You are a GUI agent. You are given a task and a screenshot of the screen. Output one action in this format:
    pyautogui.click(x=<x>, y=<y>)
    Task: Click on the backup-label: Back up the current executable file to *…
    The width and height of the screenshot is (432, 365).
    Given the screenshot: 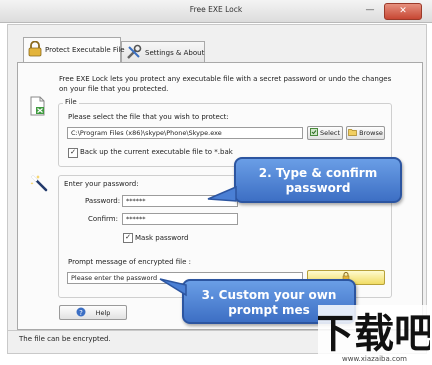 What is the action you would take?
    pyautogui.click(x=156, y=152)
    